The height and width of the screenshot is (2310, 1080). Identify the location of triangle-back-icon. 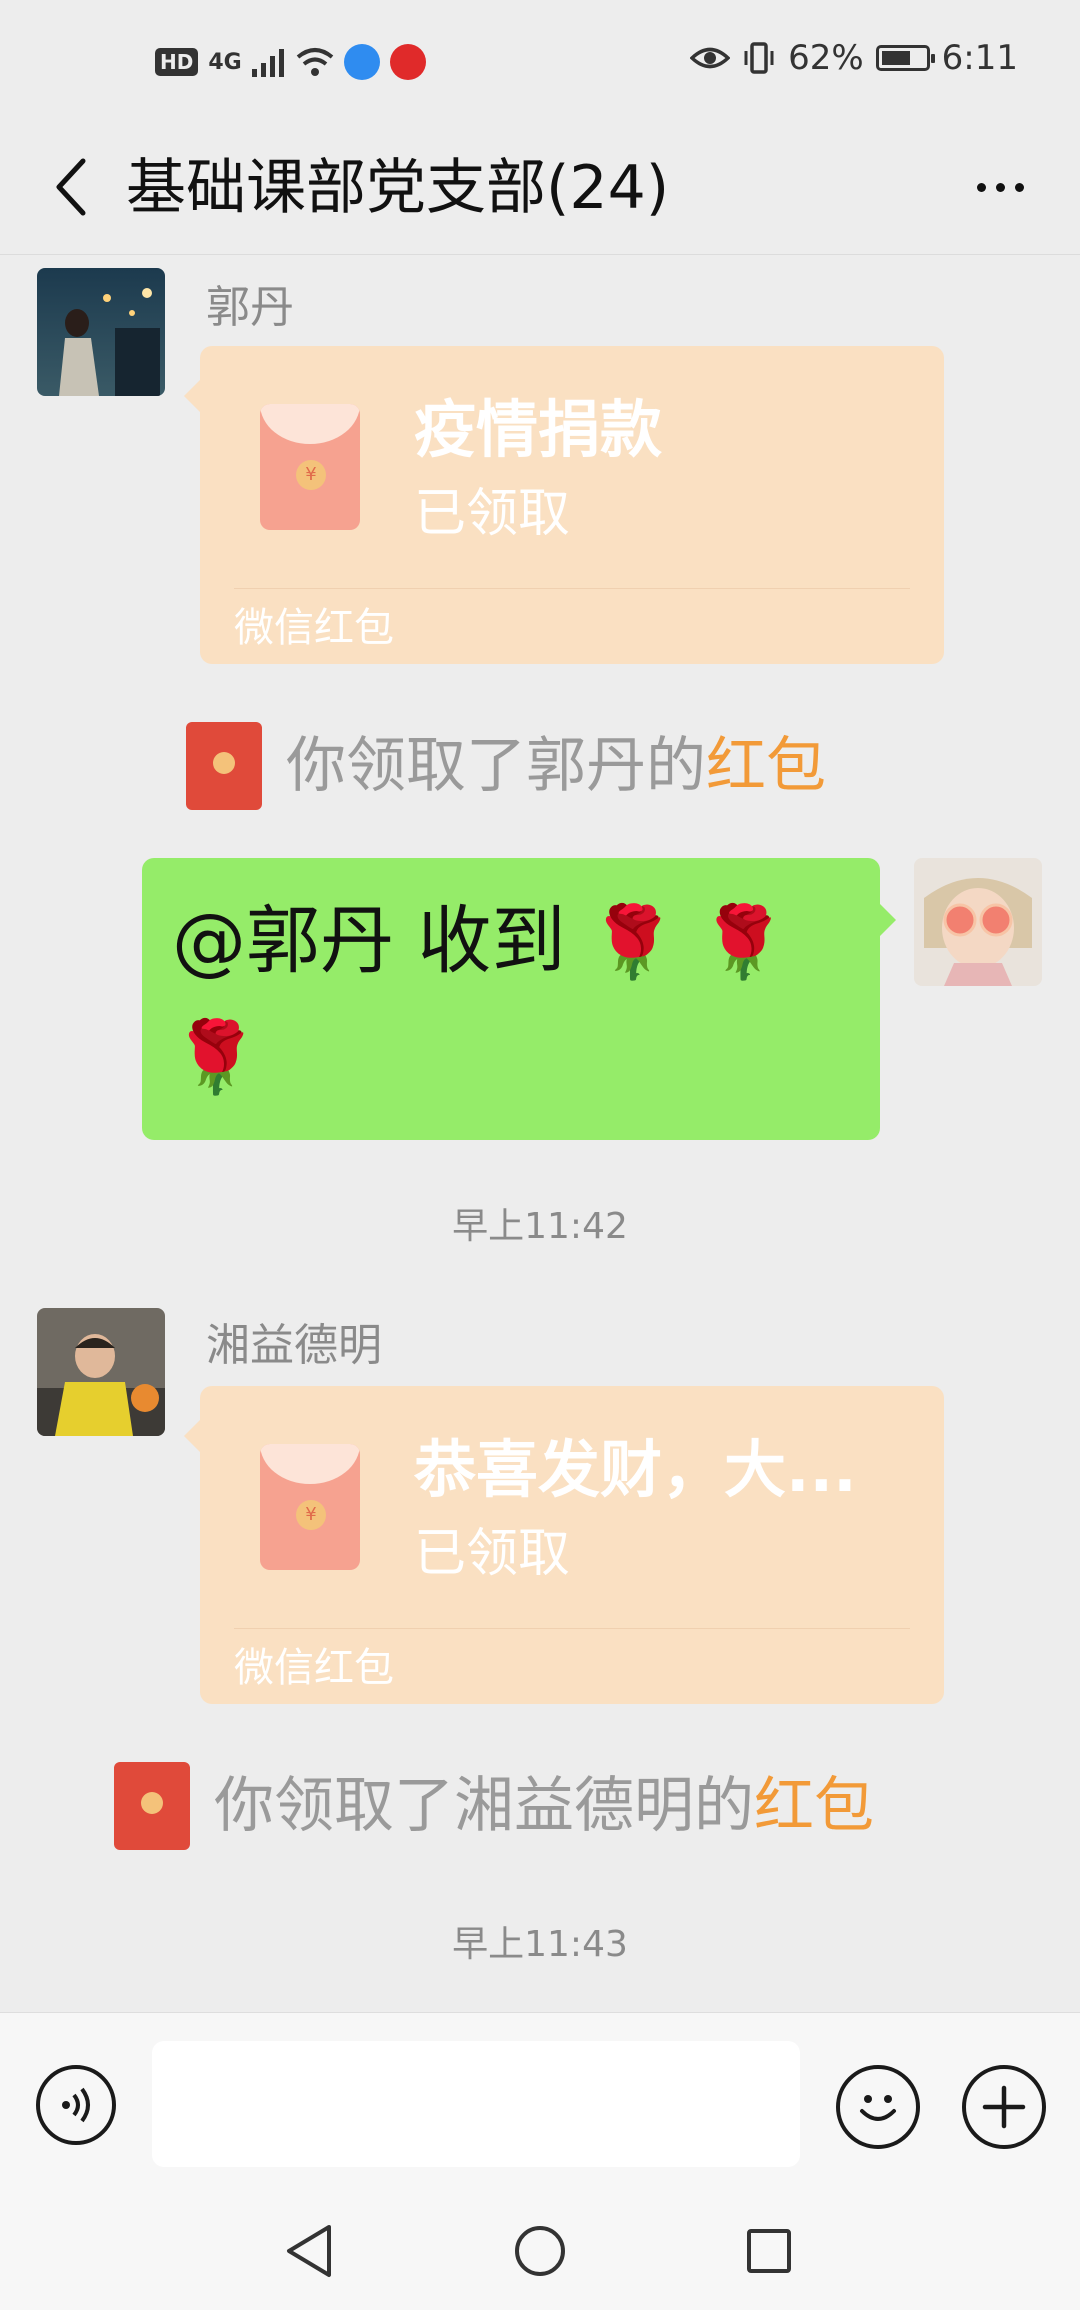
(309, 2251).